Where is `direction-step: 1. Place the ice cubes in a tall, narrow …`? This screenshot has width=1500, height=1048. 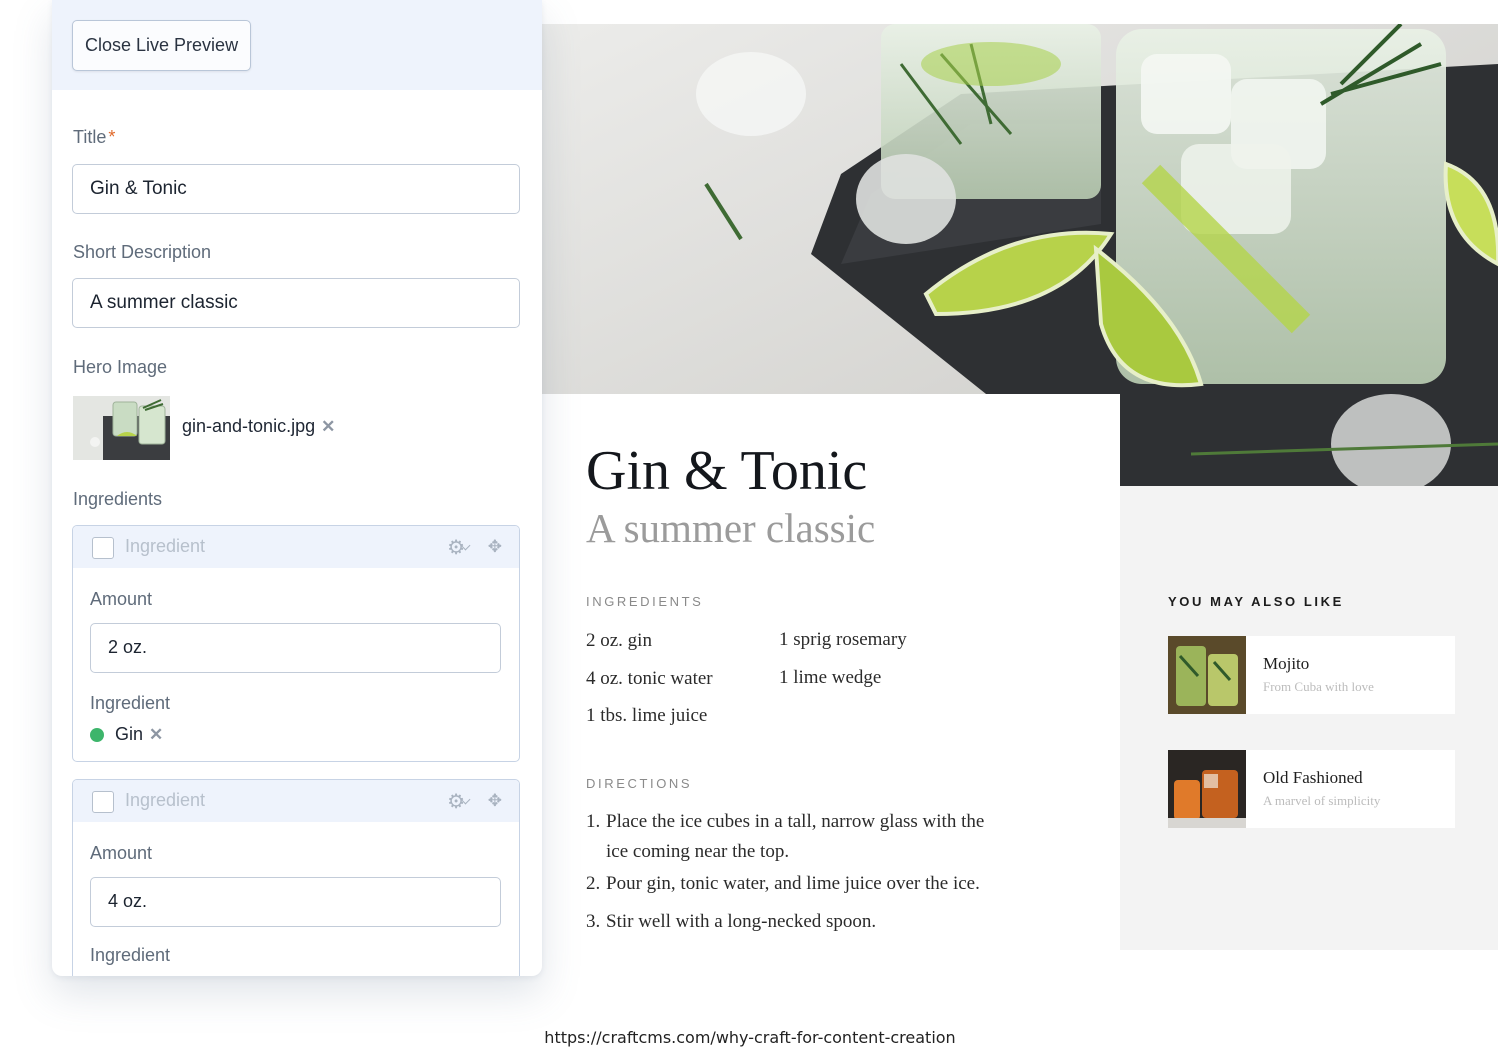
direction-step: 1. Place the ice cubes in a tall, narrow … is located at coordinates (785, 836).